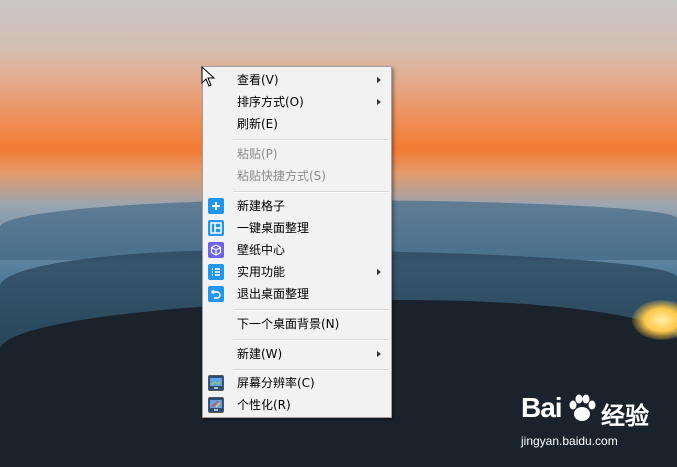 This screenshot has height=467, width=677. What do you see at coordinates (297, 354) in the screenshot?
I see `menu-item-new: 新建(W)` at bounding box center [297, 354].